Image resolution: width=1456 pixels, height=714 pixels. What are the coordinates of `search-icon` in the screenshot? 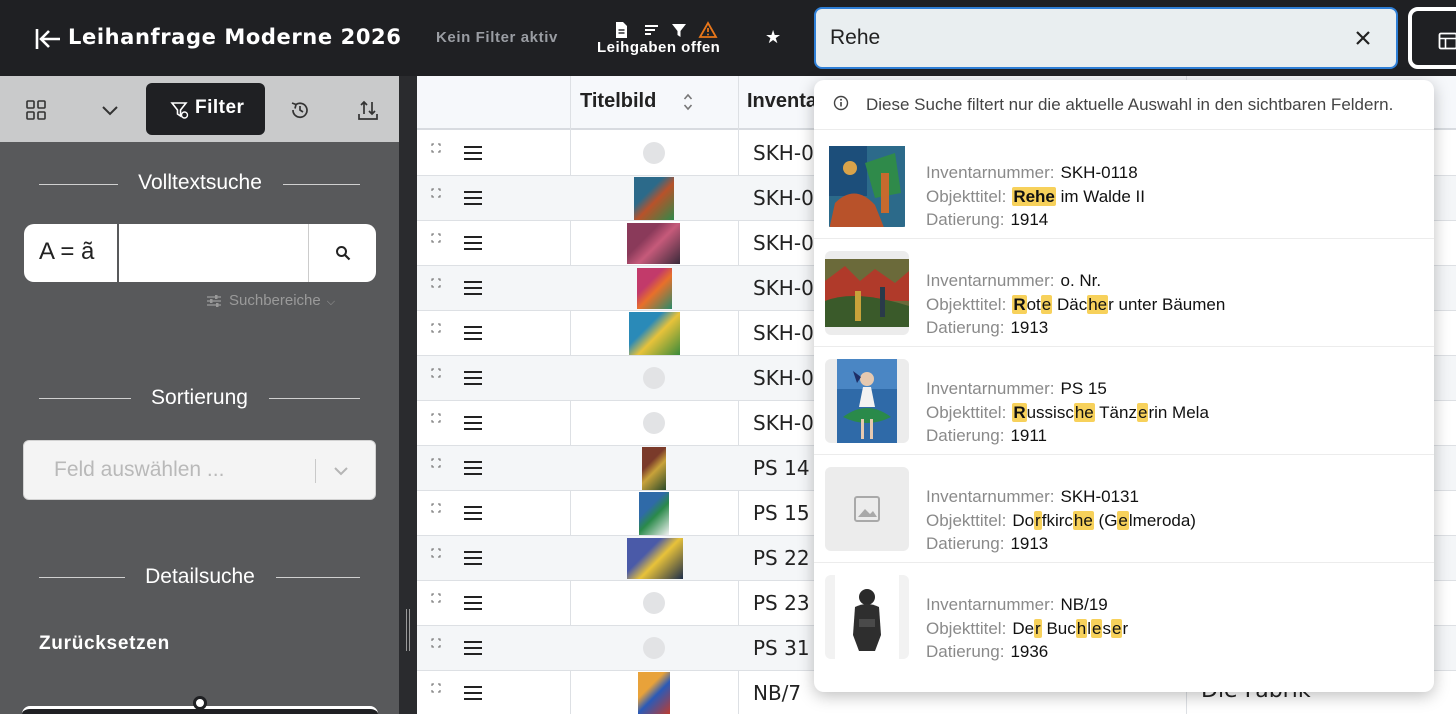 It's located at (343, 253).